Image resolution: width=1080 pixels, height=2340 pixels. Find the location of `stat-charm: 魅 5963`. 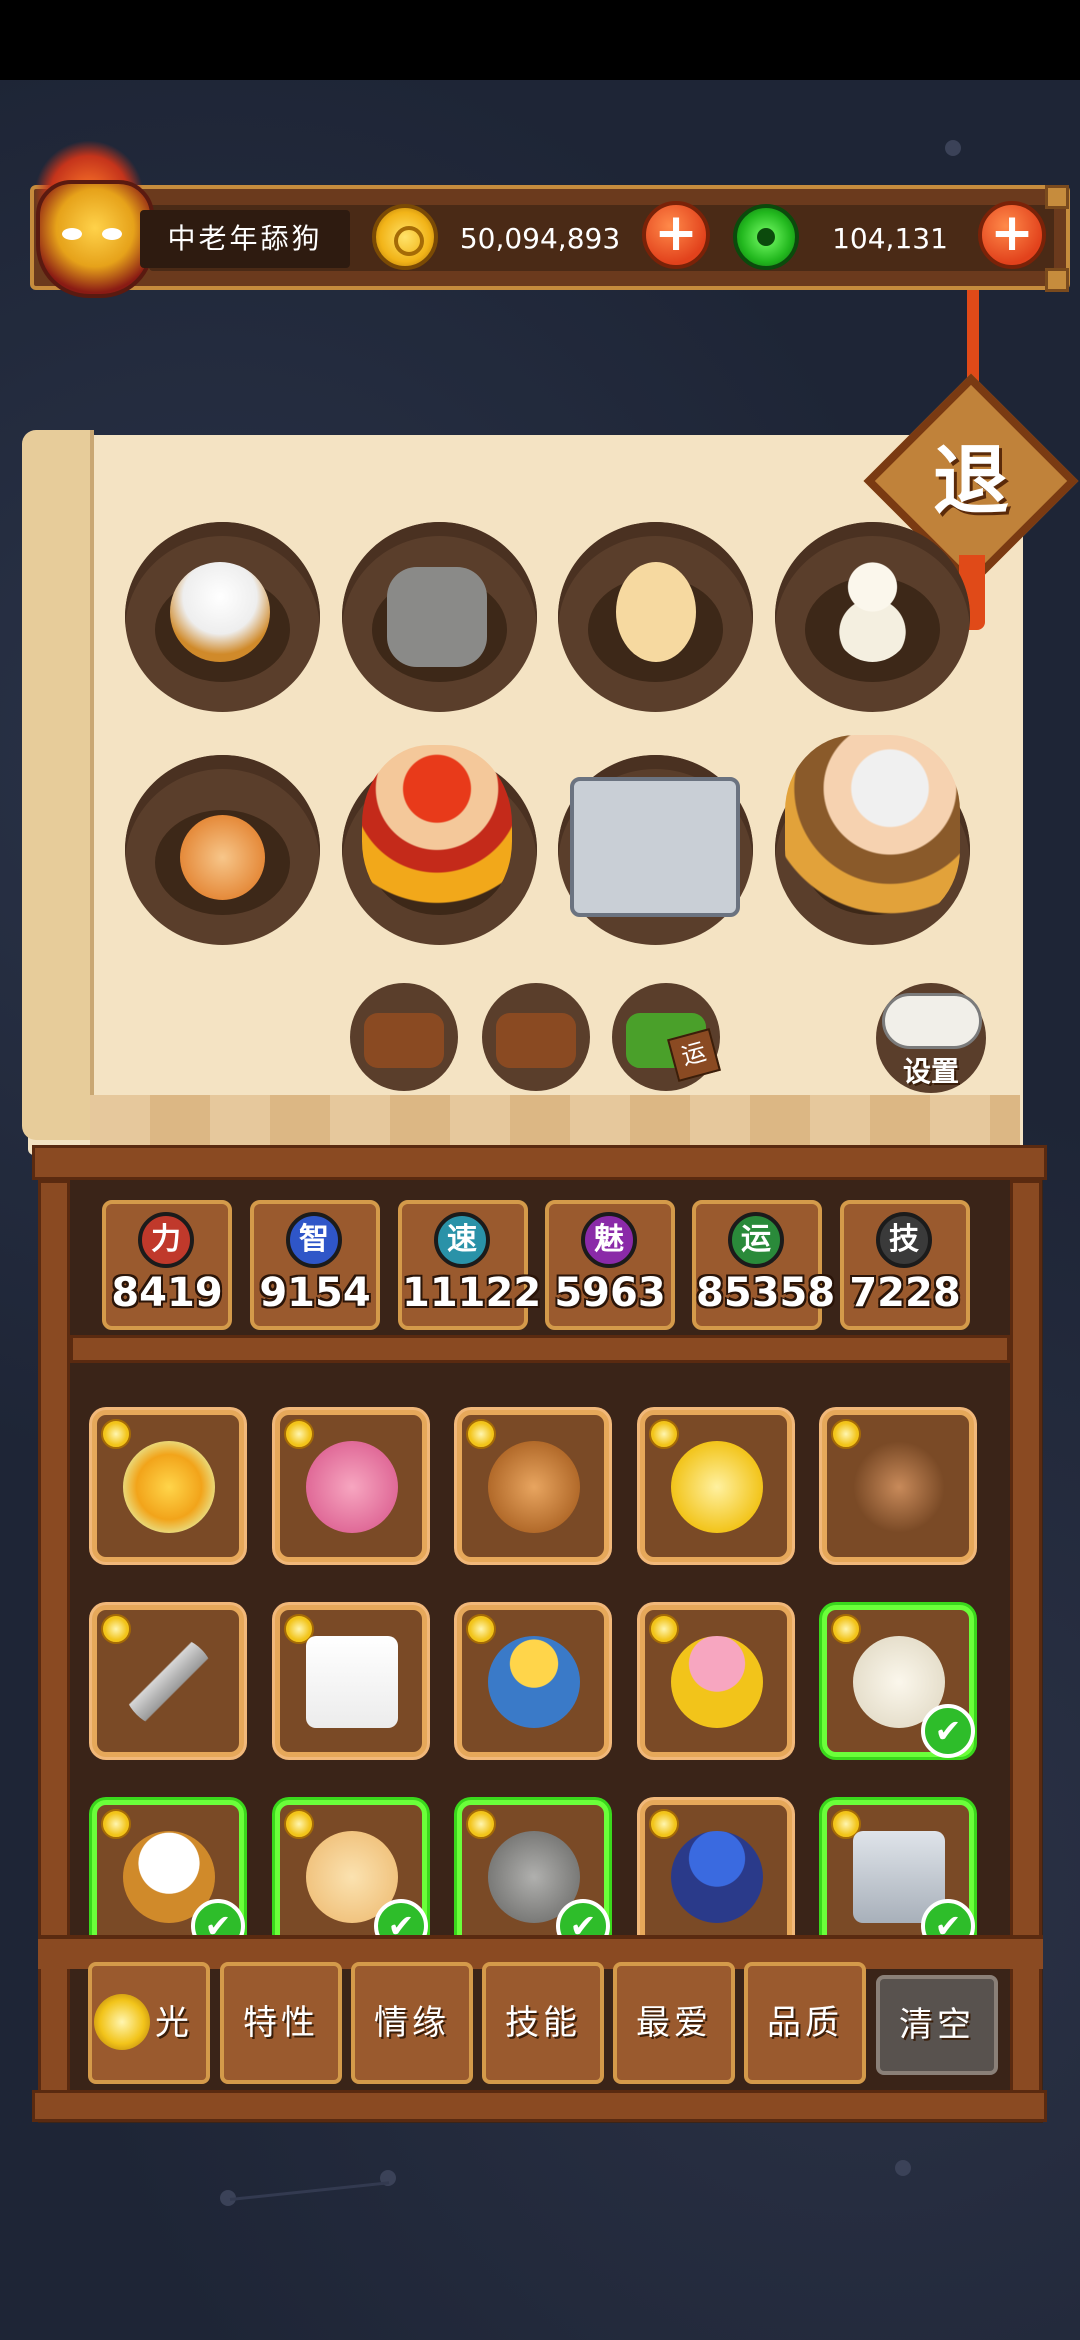

stat-charm: 魅 5963 is located at coordinates (610, 1265).